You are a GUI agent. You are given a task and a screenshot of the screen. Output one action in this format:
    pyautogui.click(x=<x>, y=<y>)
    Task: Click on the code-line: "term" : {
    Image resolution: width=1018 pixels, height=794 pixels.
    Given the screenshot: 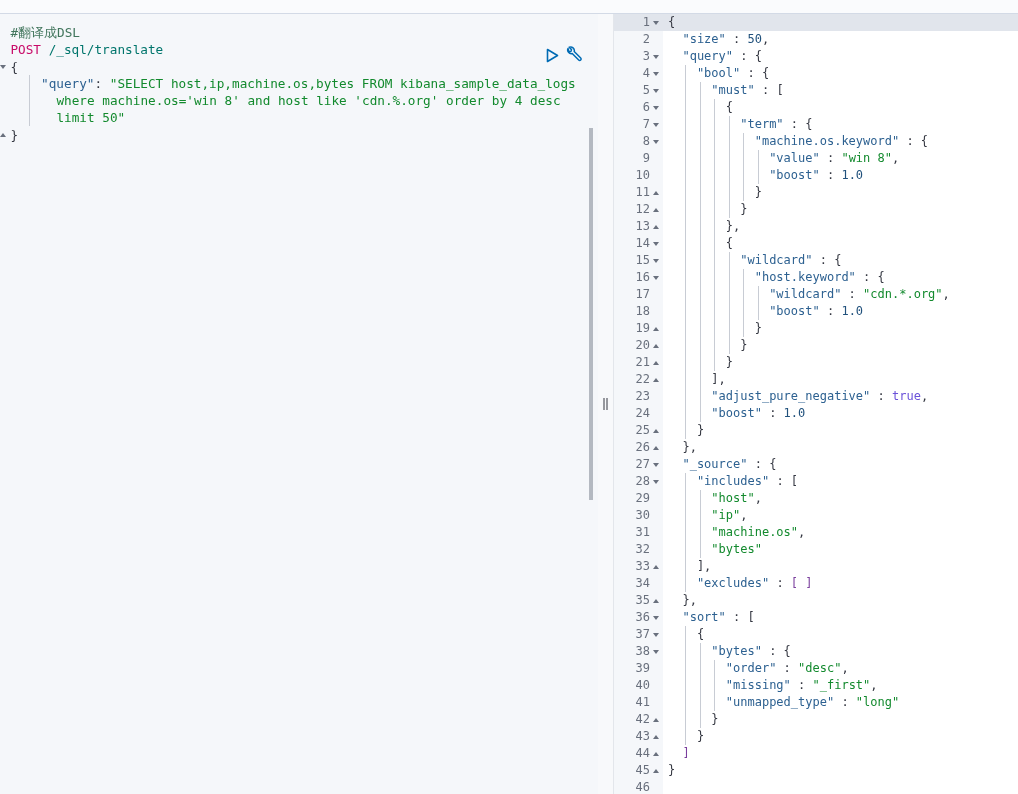 What is the action you would take?
    pyautogui.click(x=776, y=124)
    